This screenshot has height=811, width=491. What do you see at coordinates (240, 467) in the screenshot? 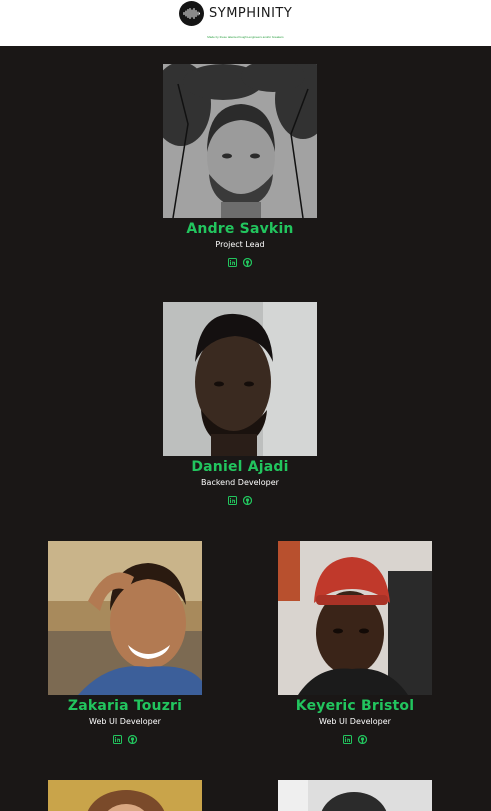
I see `member-name: Daniel Ajadi` at bounding box center [240, 467].